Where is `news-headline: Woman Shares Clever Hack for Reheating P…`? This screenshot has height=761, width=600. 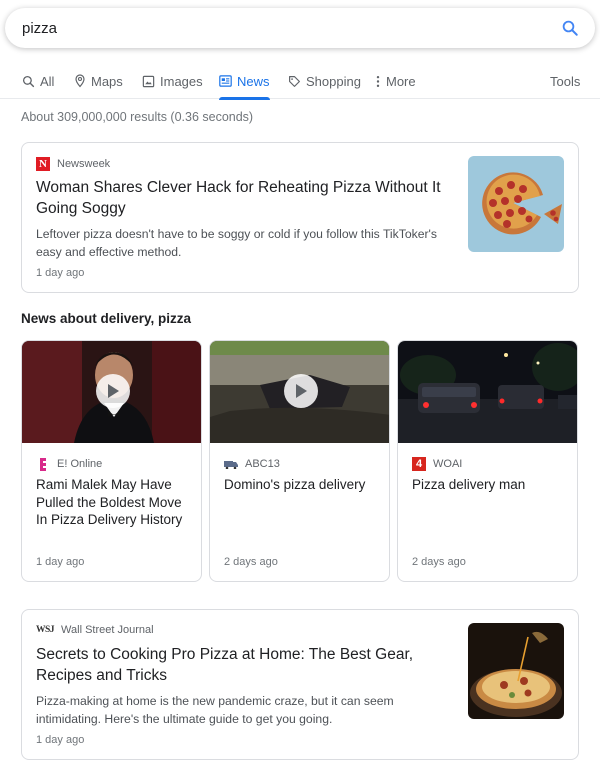 news-headline: Woman Shares Clever Hack for Reheating P… is located at coordinates (243, 198).